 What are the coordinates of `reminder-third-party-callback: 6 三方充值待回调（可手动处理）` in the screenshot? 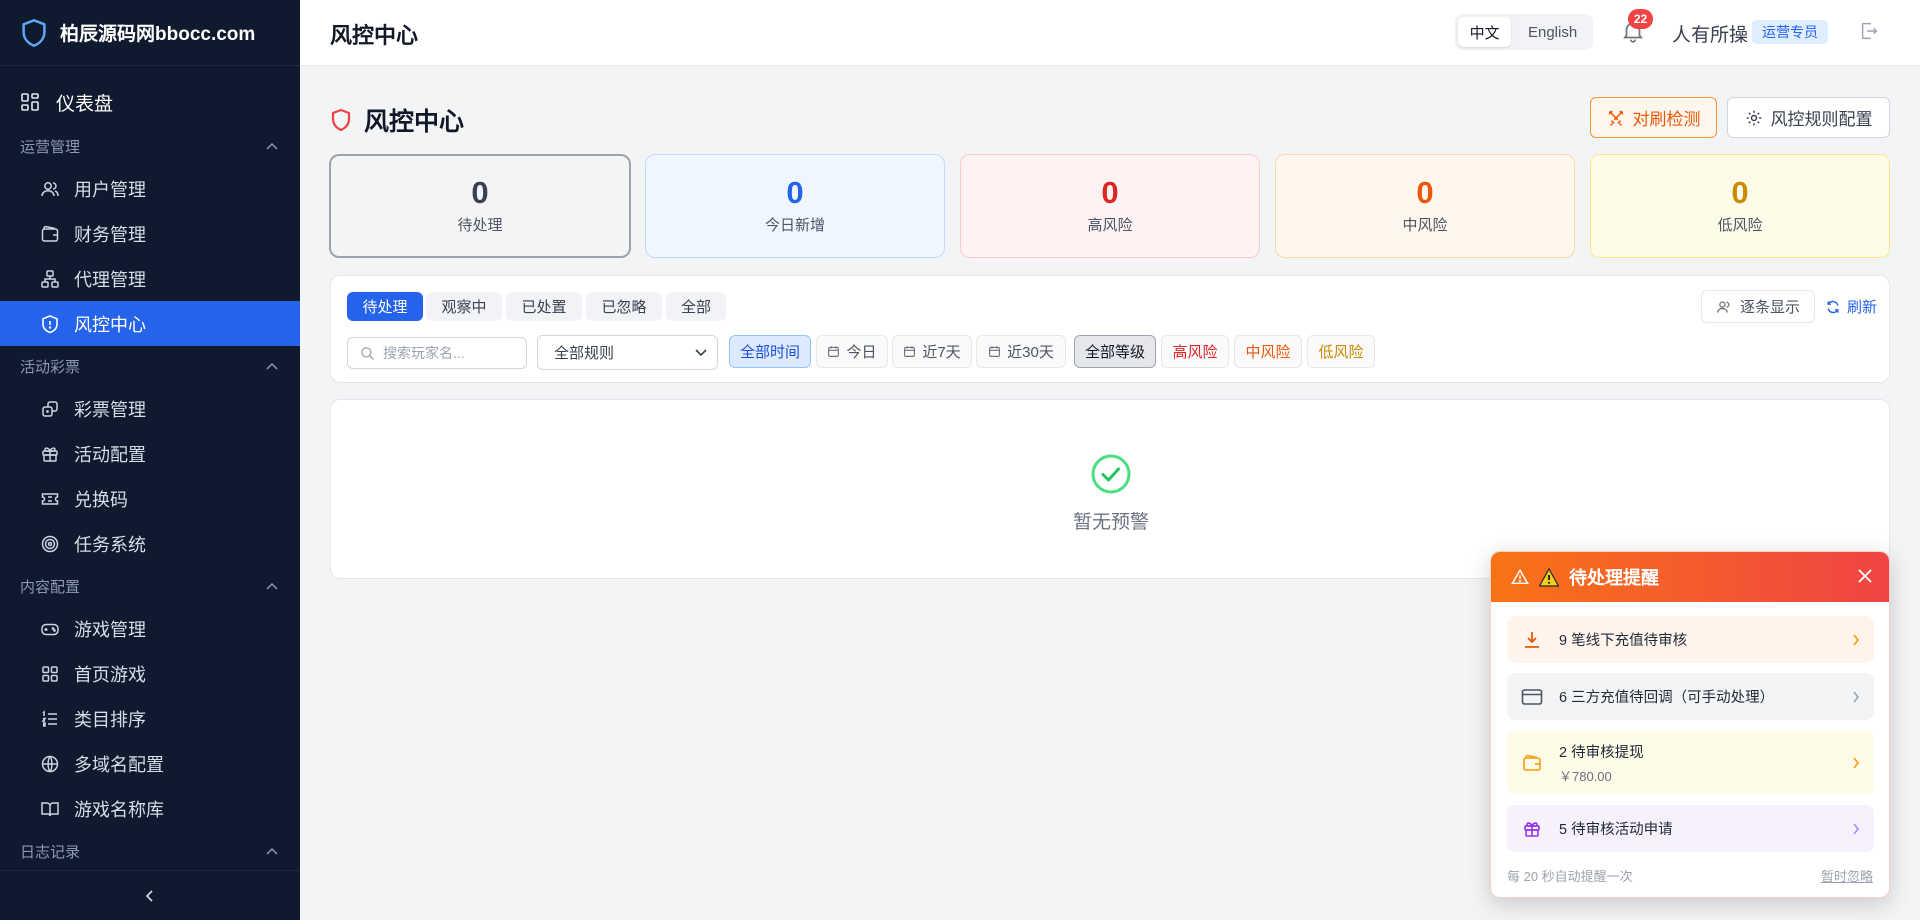 It's located at (1690, 696).